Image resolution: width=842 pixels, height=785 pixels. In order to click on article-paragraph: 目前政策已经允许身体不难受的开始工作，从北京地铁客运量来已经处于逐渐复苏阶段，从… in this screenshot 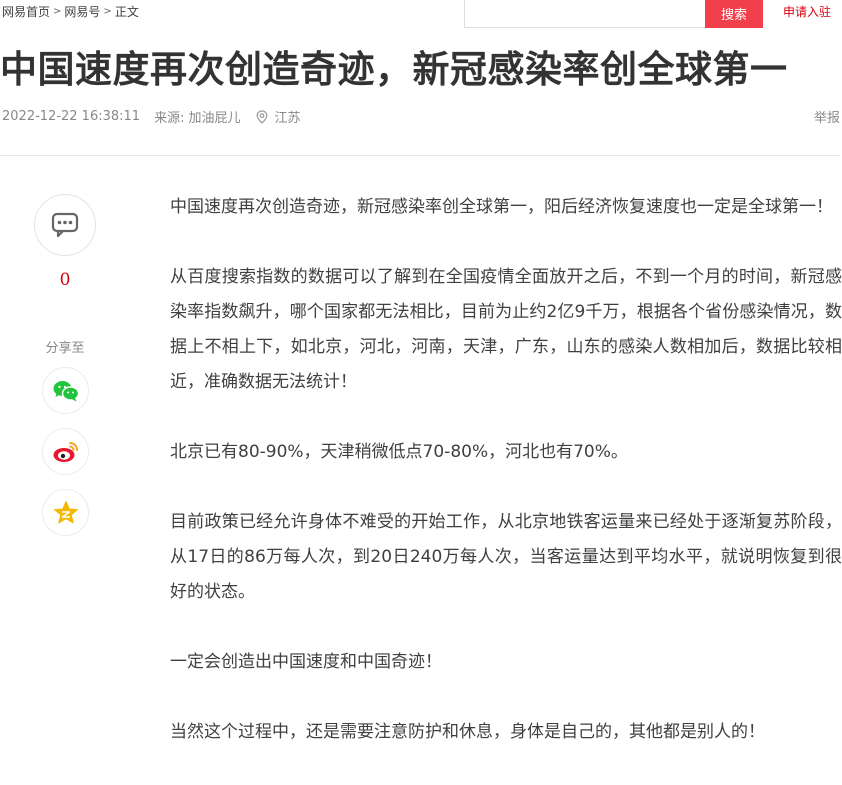, I will do `click(506, 557)`.